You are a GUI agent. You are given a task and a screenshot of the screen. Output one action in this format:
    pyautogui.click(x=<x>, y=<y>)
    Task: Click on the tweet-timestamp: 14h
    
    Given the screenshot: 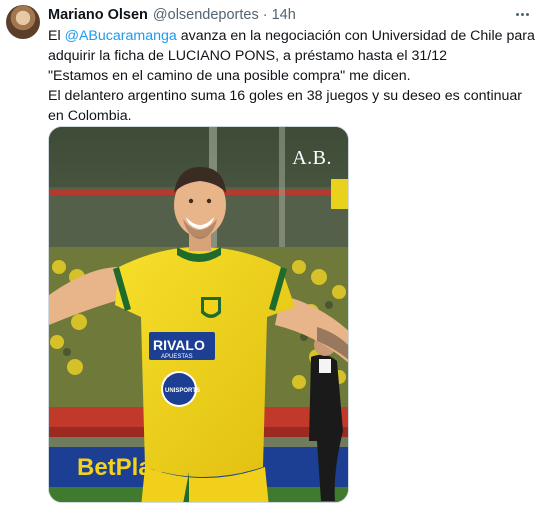 What is the action you would take?
    pyautogui.click(x=284, y=15)
    